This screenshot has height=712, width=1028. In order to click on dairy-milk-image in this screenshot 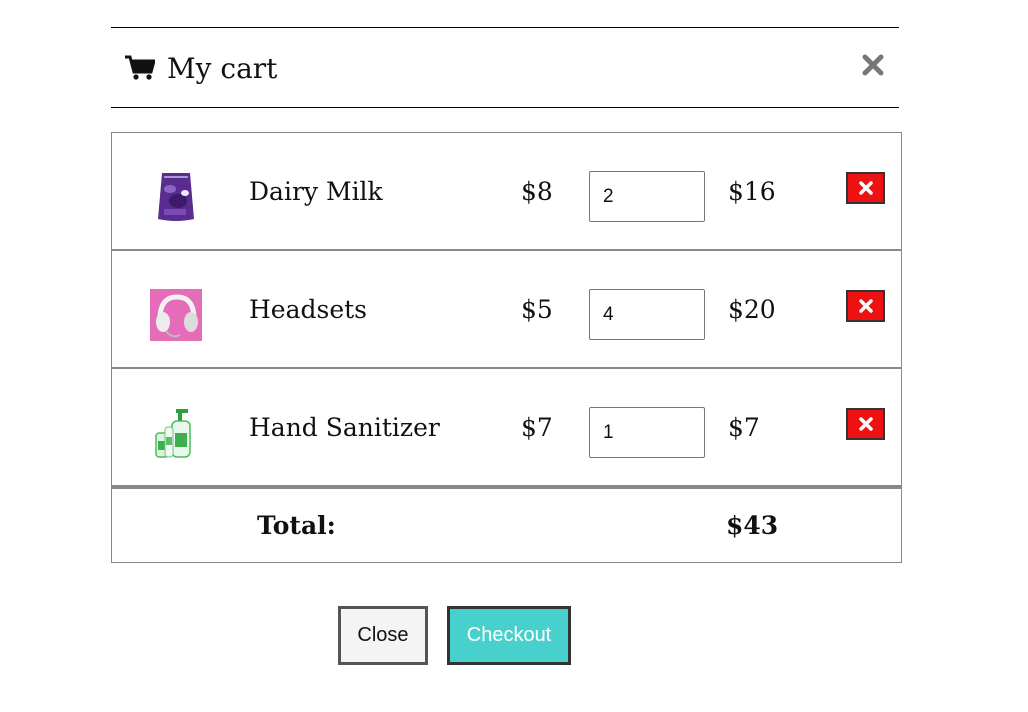, I will do `click(176, 197)`.